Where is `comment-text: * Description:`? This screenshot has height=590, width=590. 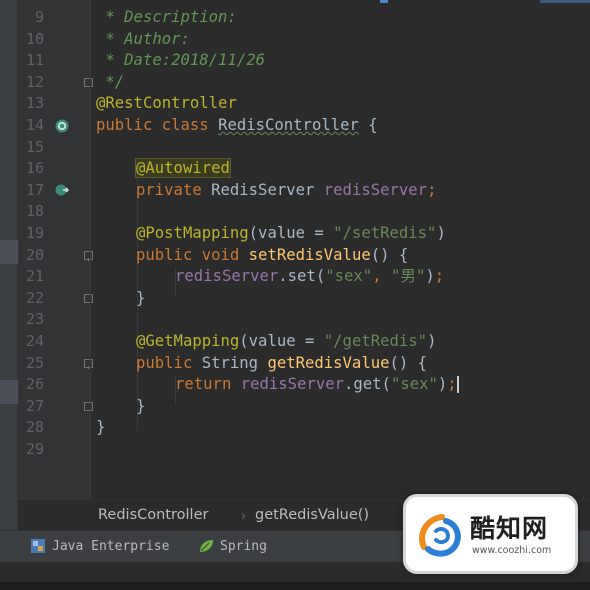
comment-text: * Description: is located at coordinates (166, 17).